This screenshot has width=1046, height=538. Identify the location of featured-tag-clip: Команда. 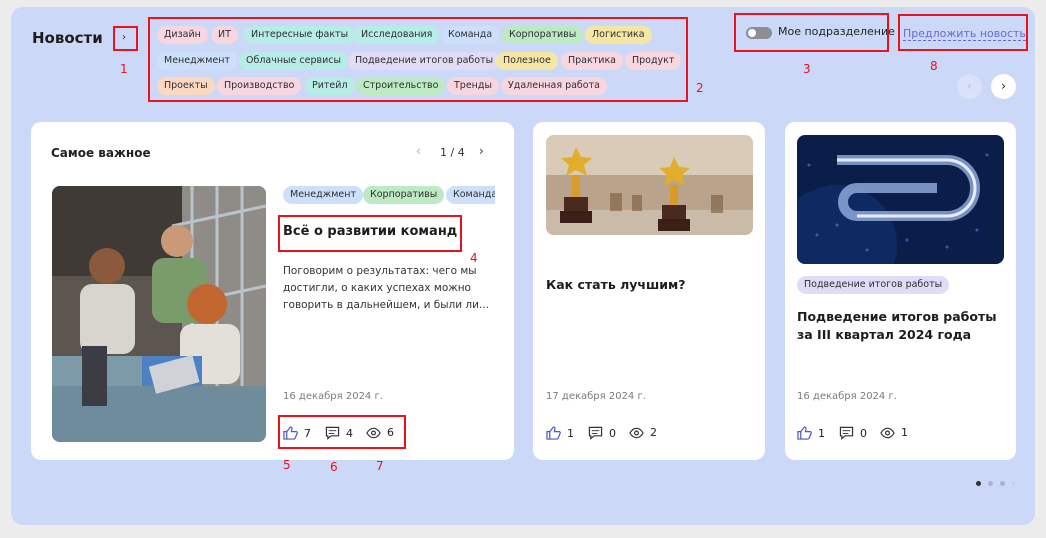
(470, 195).